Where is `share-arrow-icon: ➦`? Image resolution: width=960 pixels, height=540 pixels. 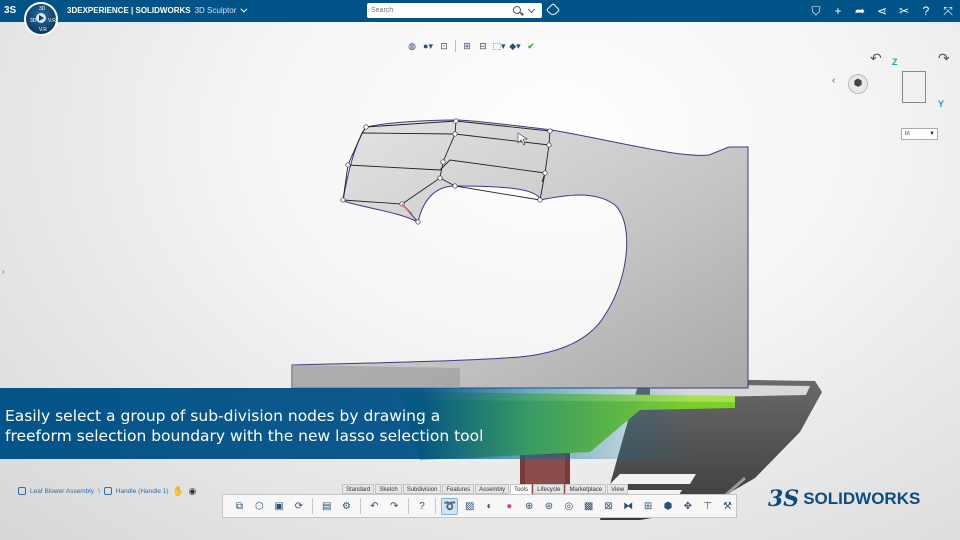 share-arrow-icon: ➦ is located at coordinates (860, 11).